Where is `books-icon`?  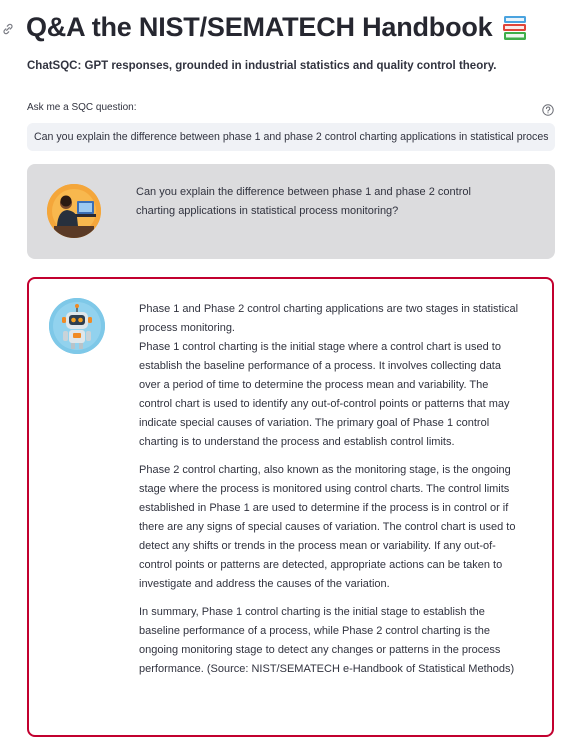 books-icon is located at coordinates (514, 27).